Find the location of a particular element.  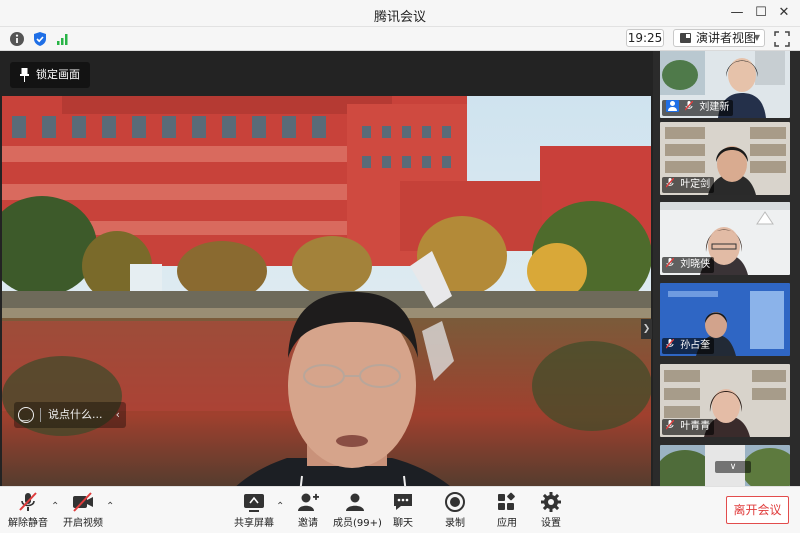

shield-icon is located at coordinates (40, 39).